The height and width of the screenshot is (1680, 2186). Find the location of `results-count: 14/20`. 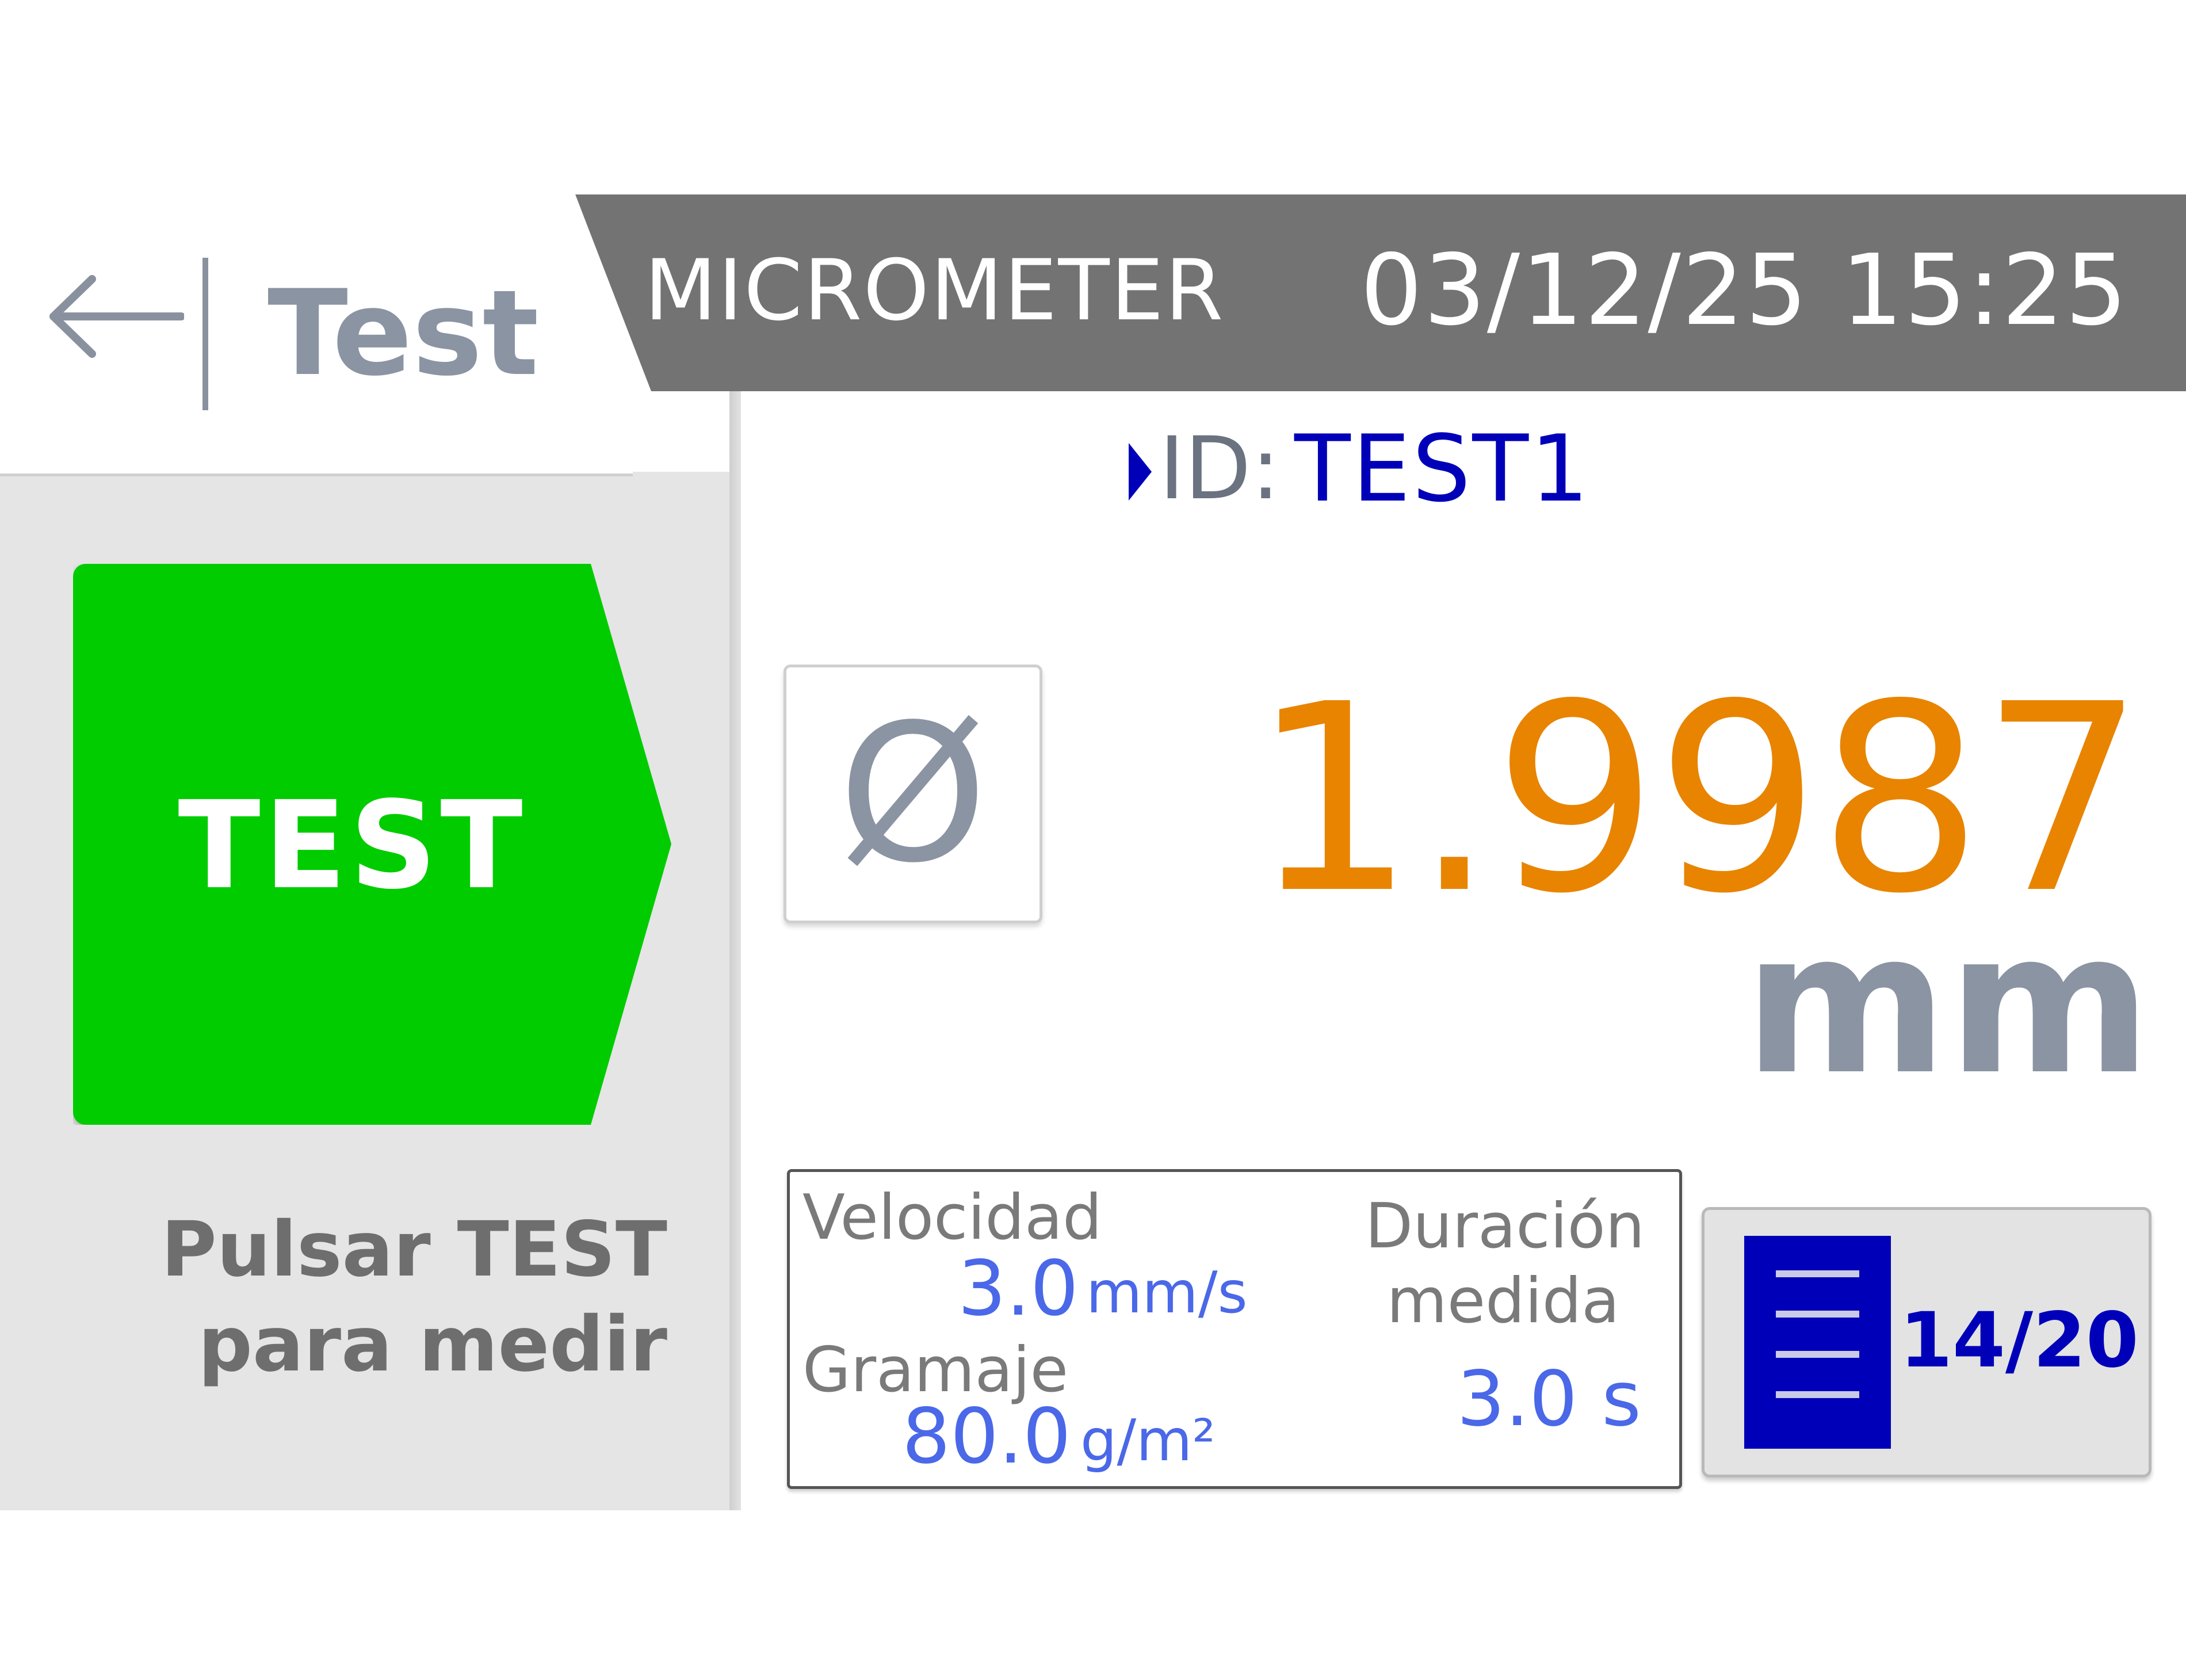

results-count: 14/20 is located at coordinates (2019, 1340).